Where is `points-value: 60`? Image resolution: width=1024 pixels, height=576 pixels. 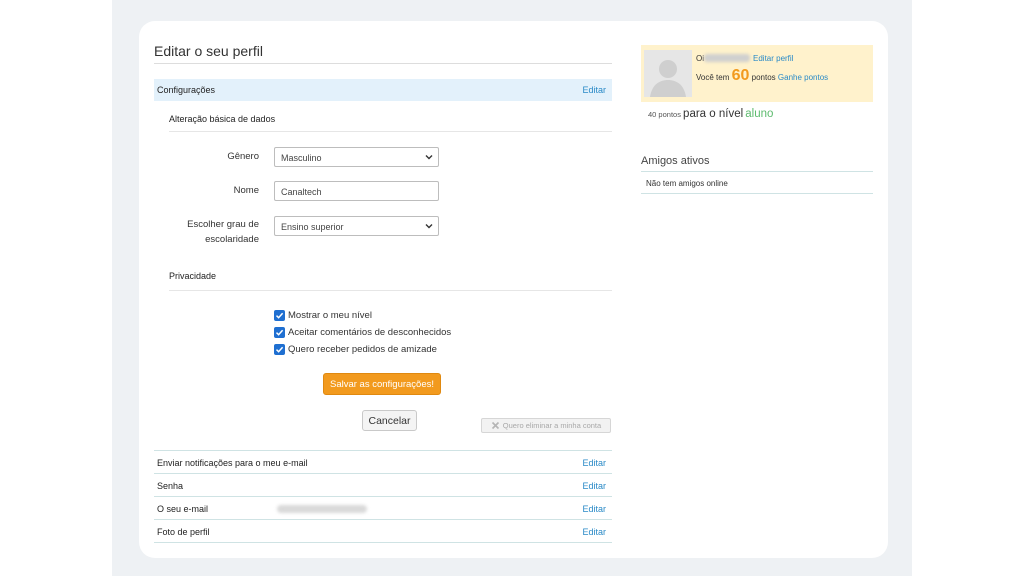
points-value: 60 is located at coordinates (740, 75).